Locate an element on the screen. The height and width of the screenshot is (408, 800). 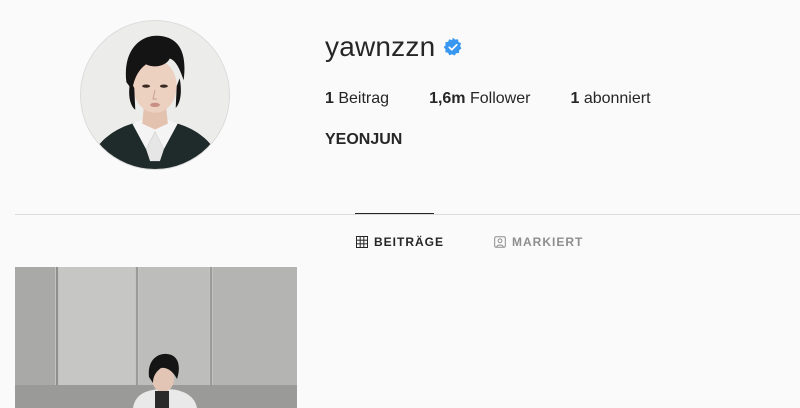
tagged-icon is located at coordinates (500, 242).